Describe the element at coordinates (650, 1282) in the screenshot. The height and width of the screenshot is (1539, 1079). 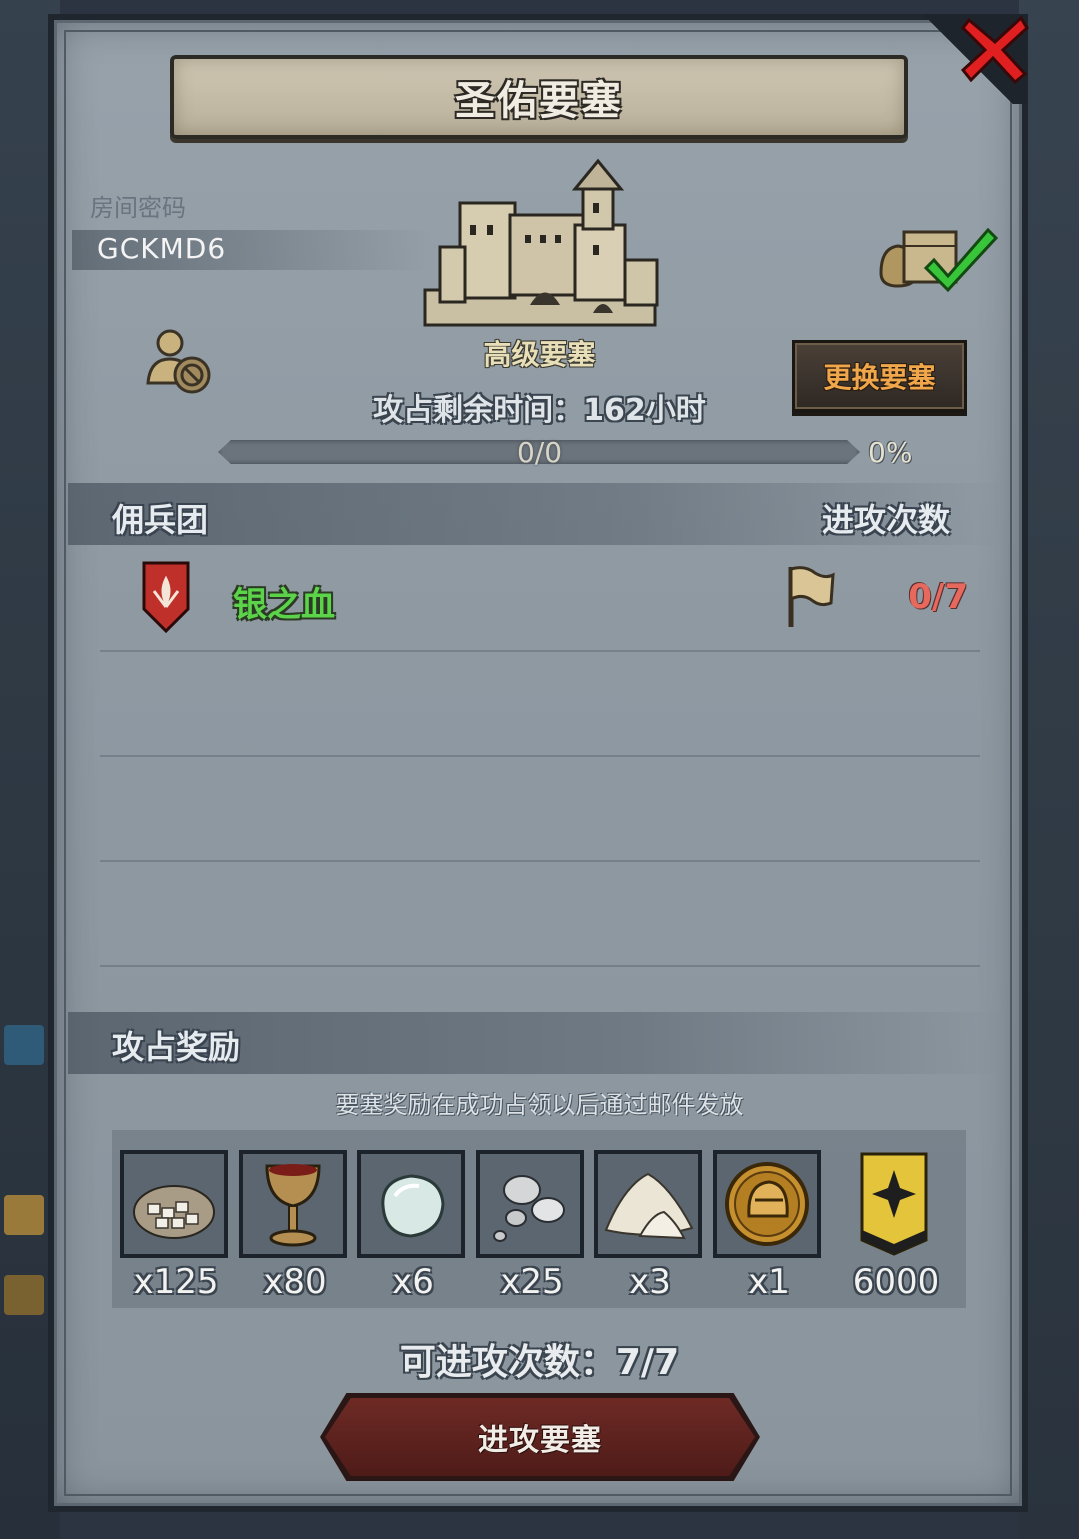
I see `reward-qty: x3` at that location.